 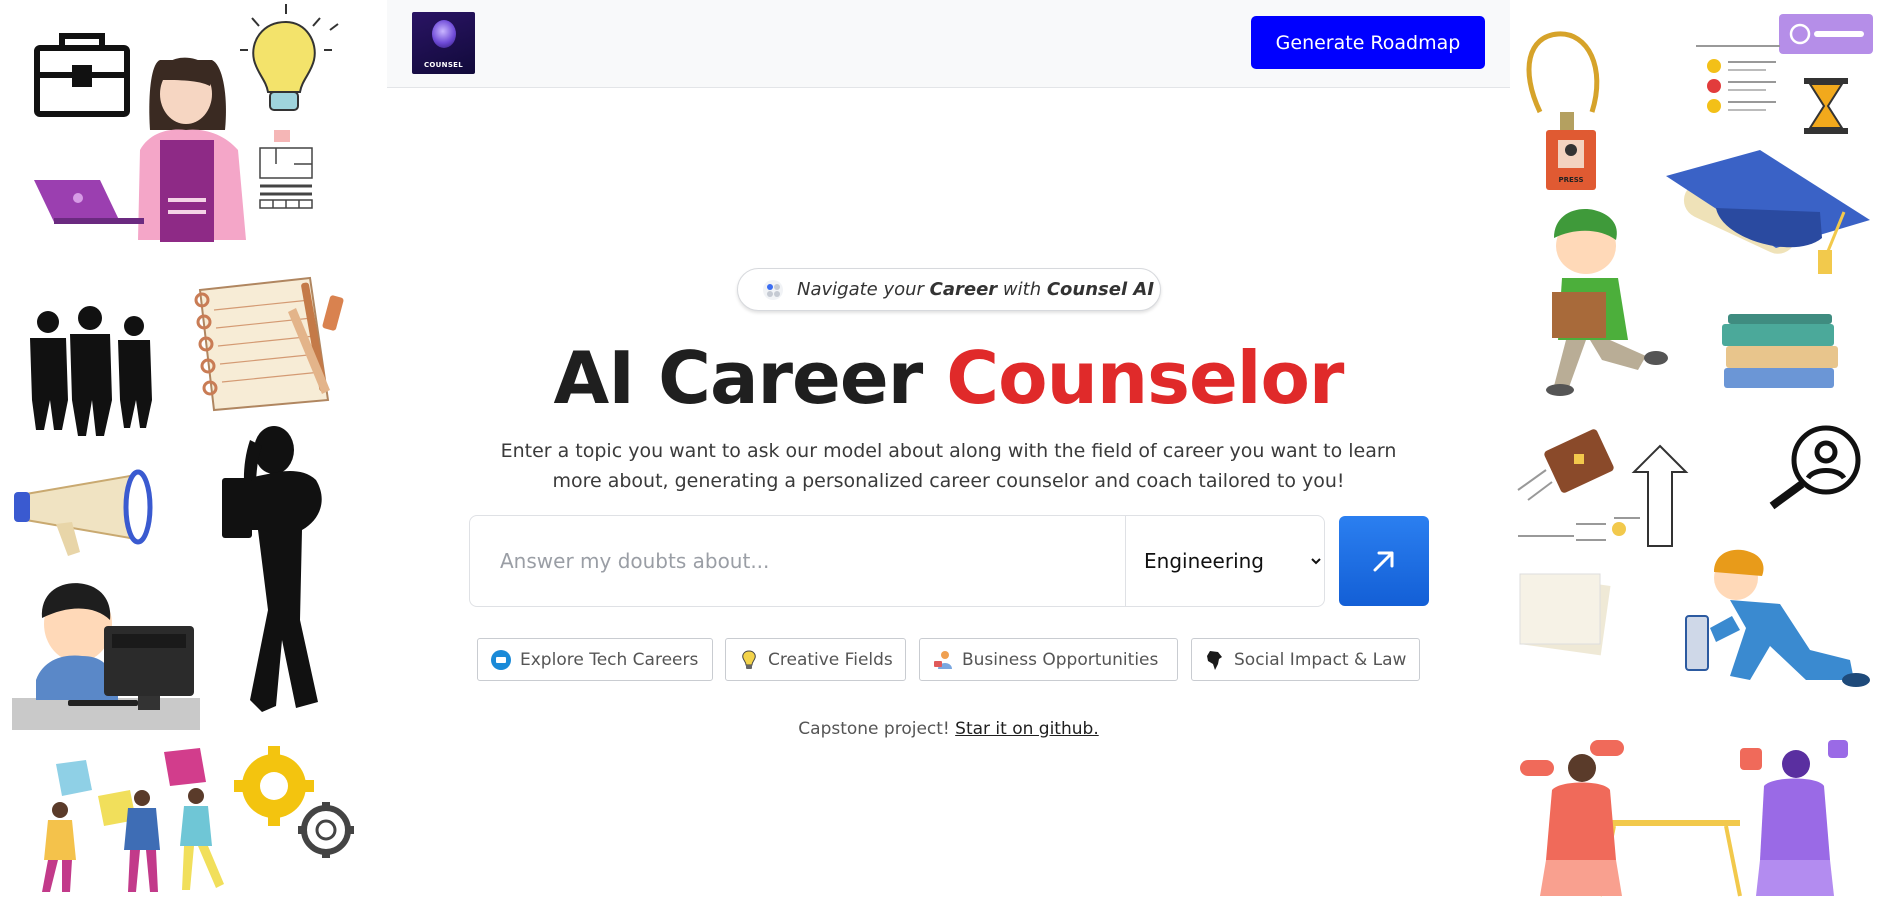 What do you see at coordinates (1570, 180) in the screenshot?
I see `press-label: PRESS` at bounding box center [1570, 180].